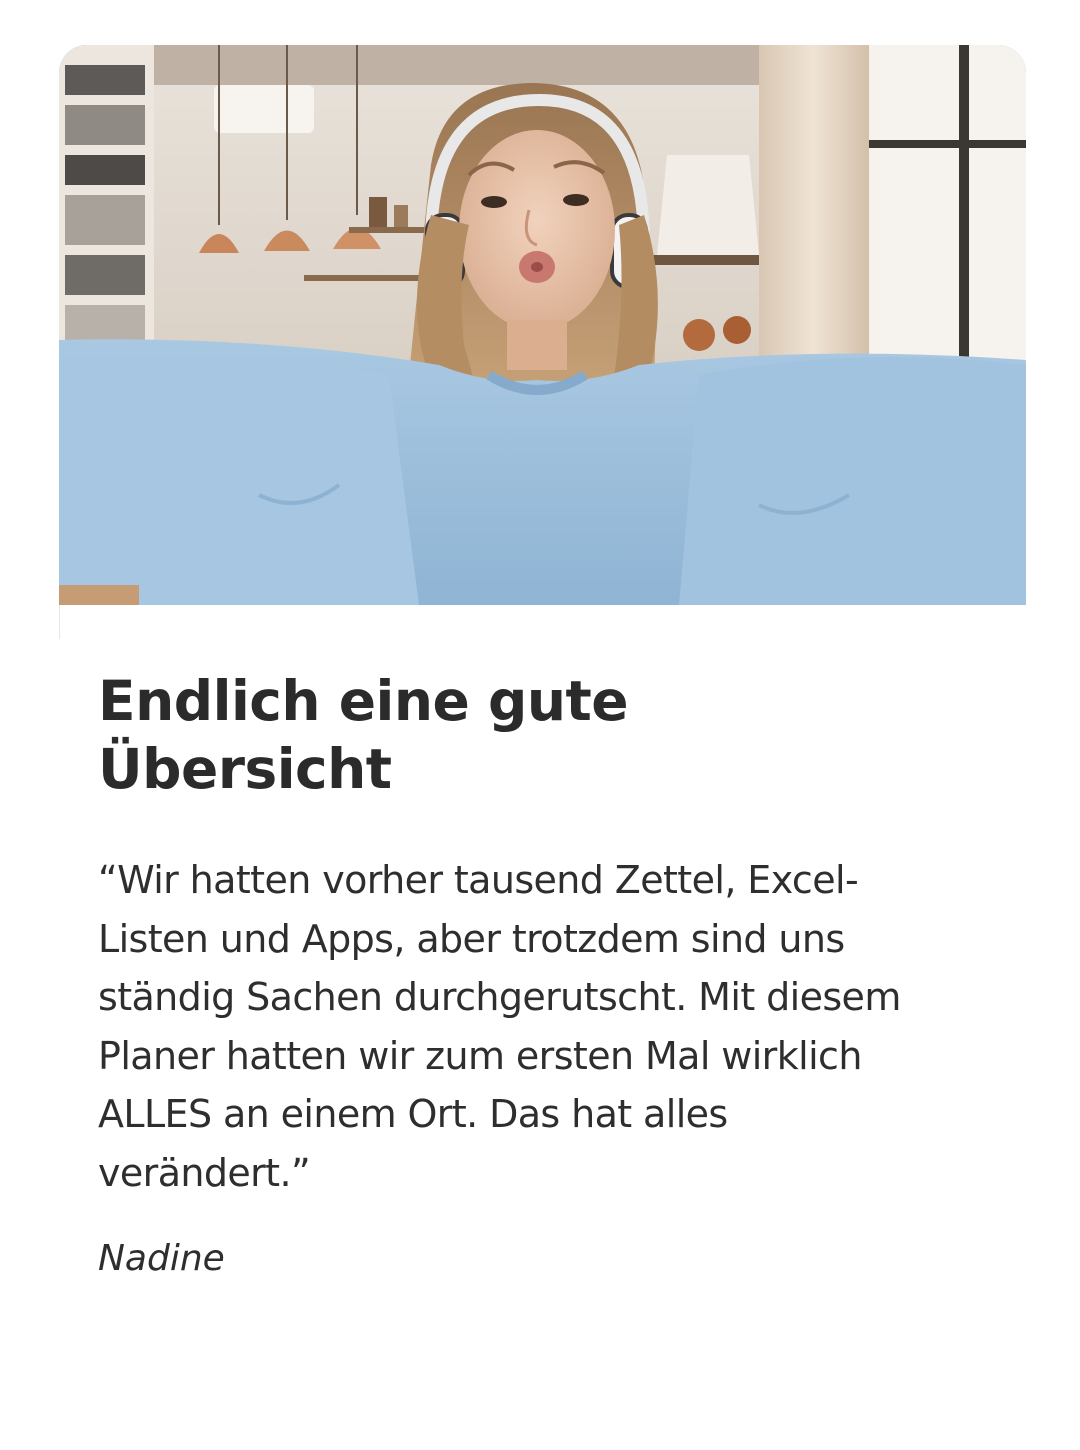 The image size is (1080, 1450). I want to click on quote-line: verändert.”, so click(204, 1172).